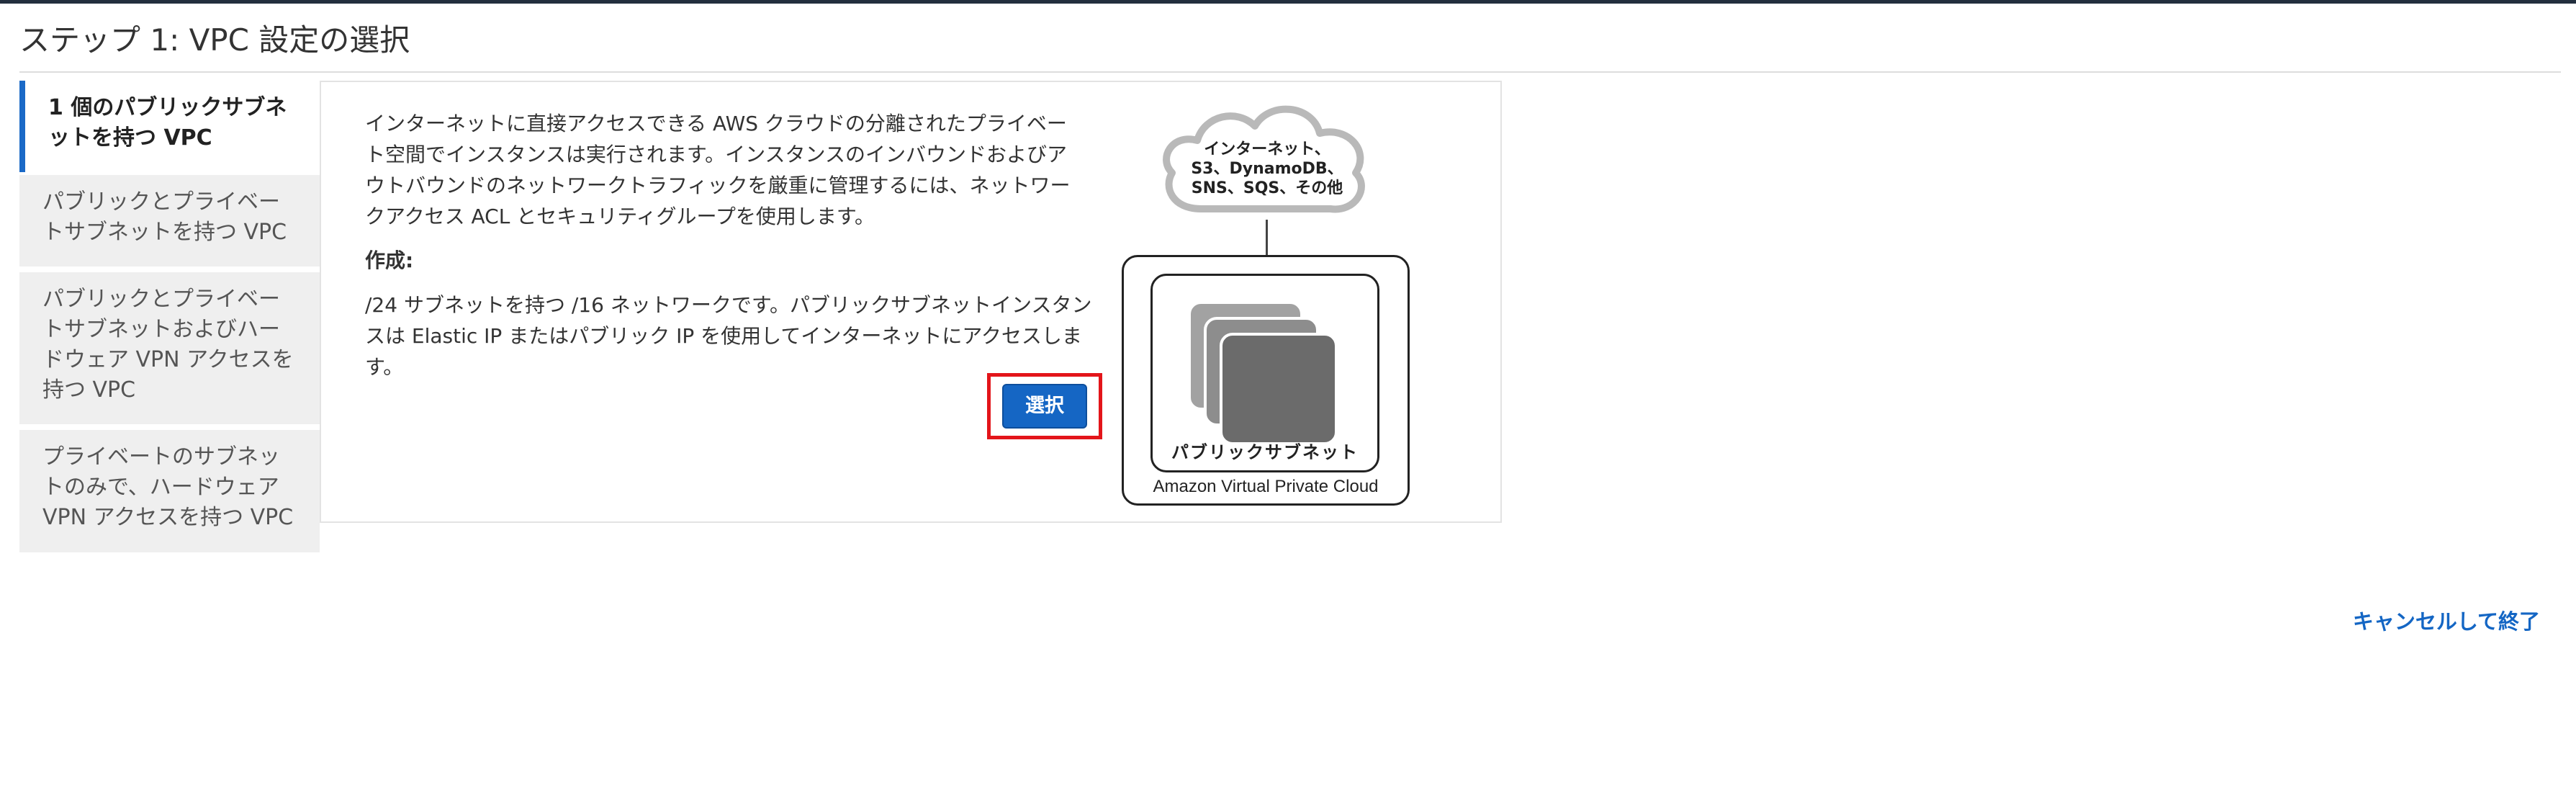 The image size is (2576, 798). What do you see at coordinates (1265, 452) in the screenshot?
I see `public-subnet-label: パブリックサブネット` at bounding box center [1265, 452].